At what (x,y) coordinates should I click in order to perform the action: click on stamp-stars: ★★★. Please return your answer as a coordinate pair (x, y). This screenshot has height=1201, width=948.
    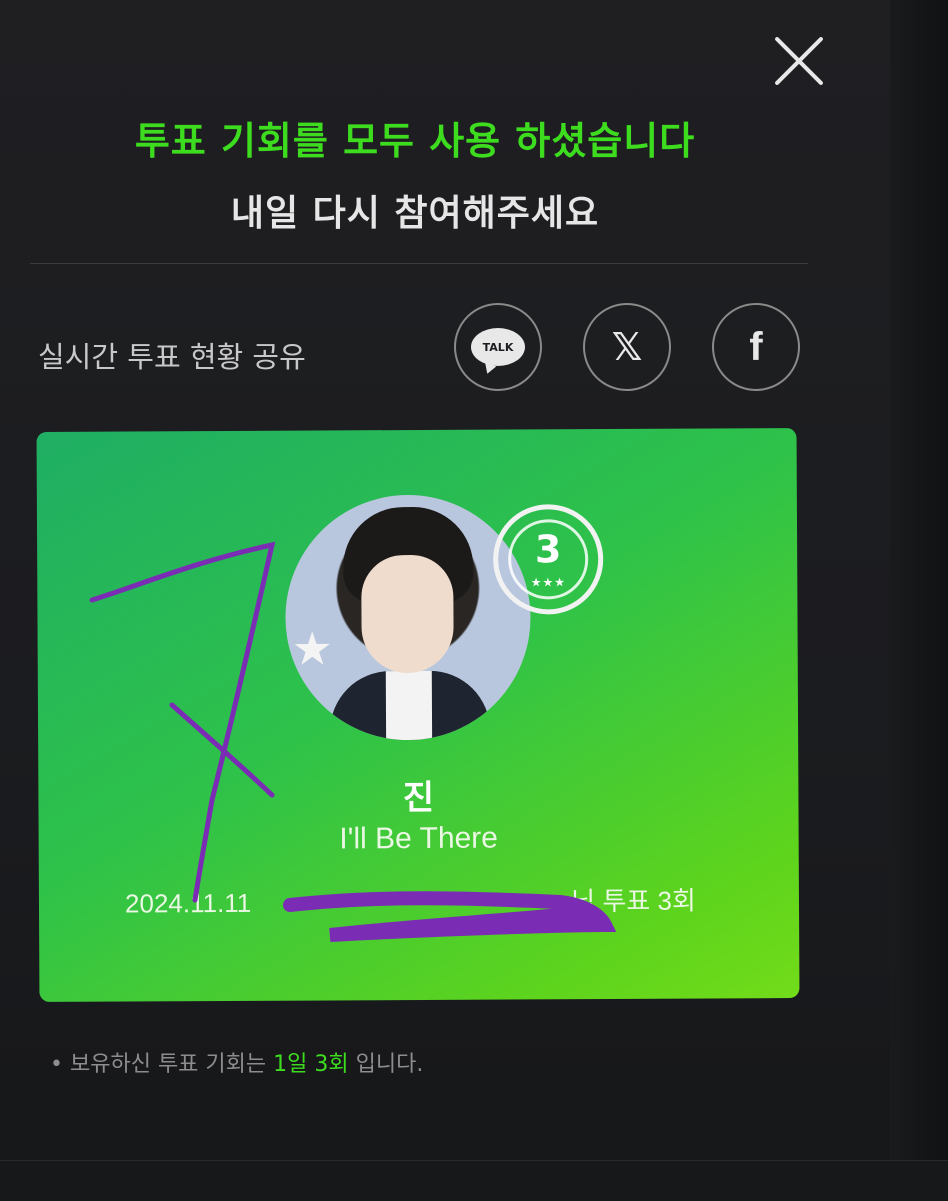
    Looking at the image, I should click on (548, 582).